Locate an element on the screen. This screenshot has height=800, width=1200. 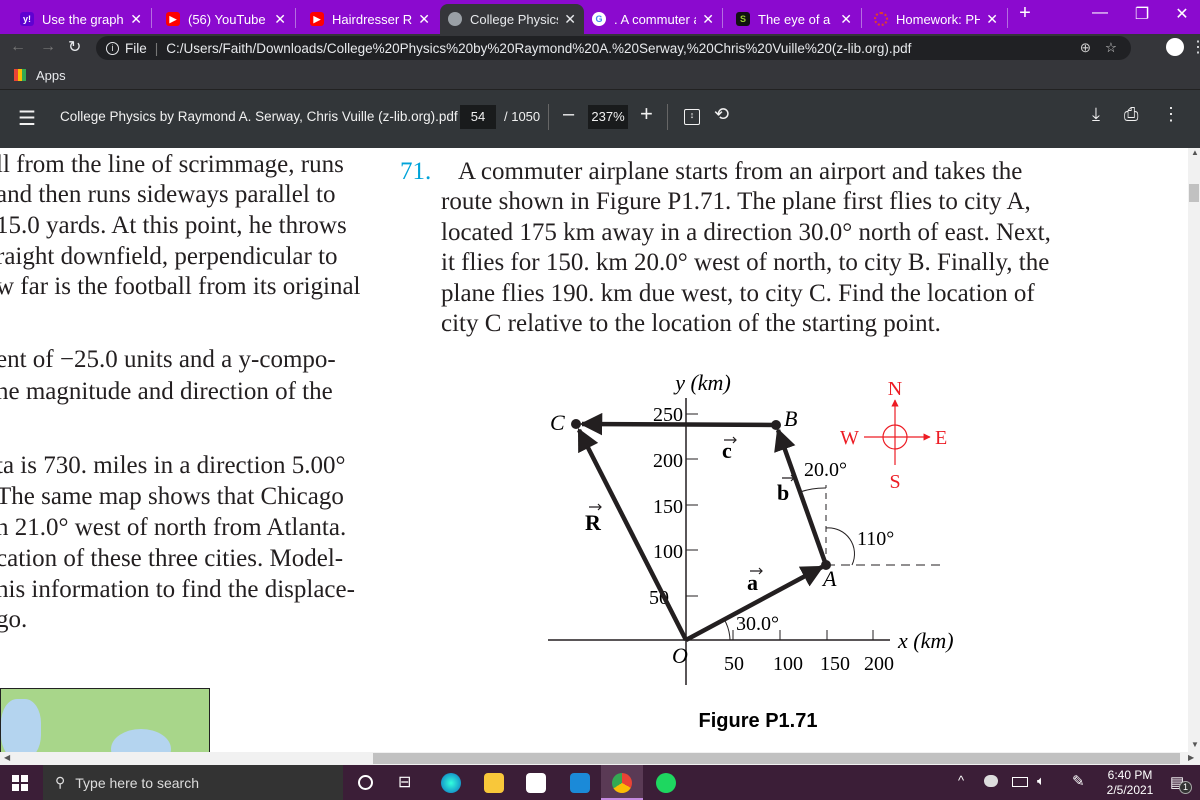
vertical-scrollbar: ▲ ▼ is located at coordinates (1194, 450).